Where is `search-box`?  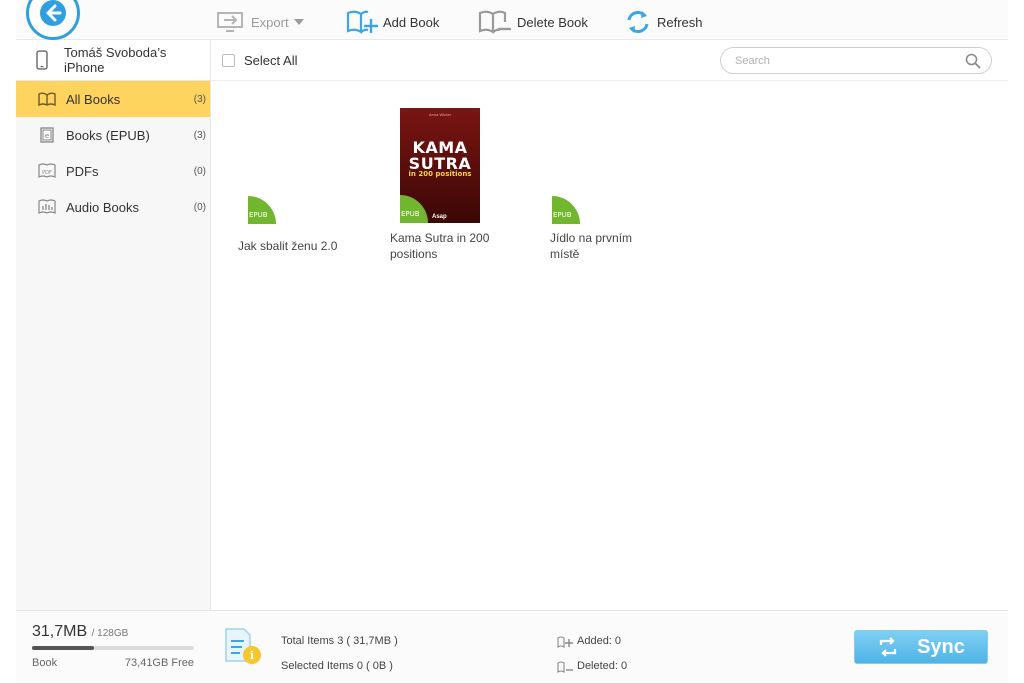
search-box is located at coordinates (856, 60).